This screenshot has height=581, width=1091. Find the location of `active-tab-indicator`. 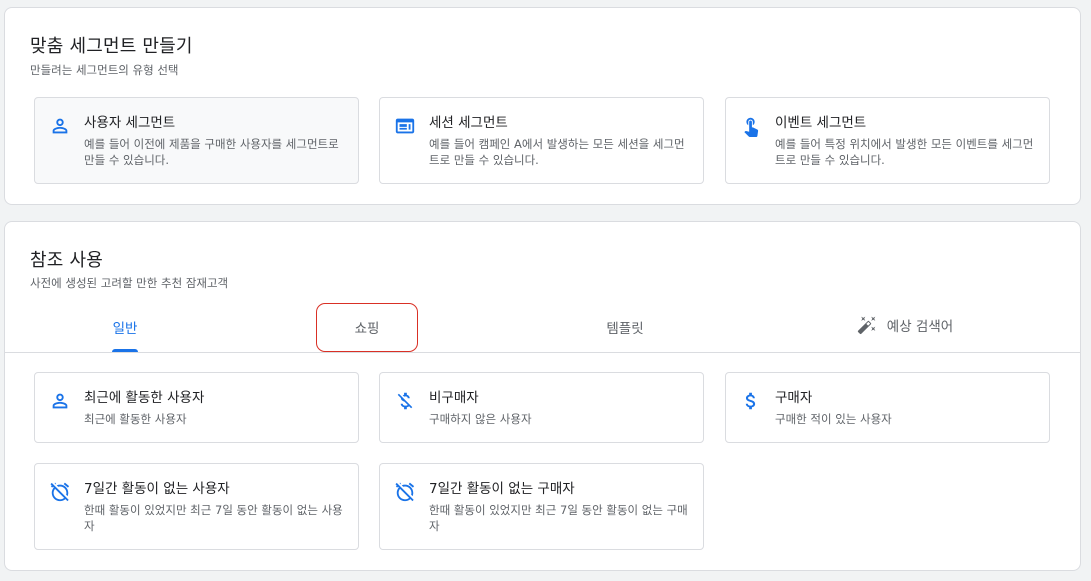

active-tab-indicator is located at coordinates (125, 350).